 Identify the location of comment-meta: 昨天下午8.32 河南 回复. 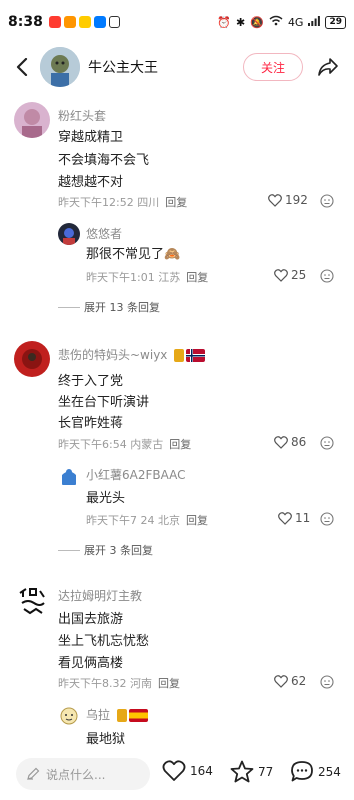
(119, 683).